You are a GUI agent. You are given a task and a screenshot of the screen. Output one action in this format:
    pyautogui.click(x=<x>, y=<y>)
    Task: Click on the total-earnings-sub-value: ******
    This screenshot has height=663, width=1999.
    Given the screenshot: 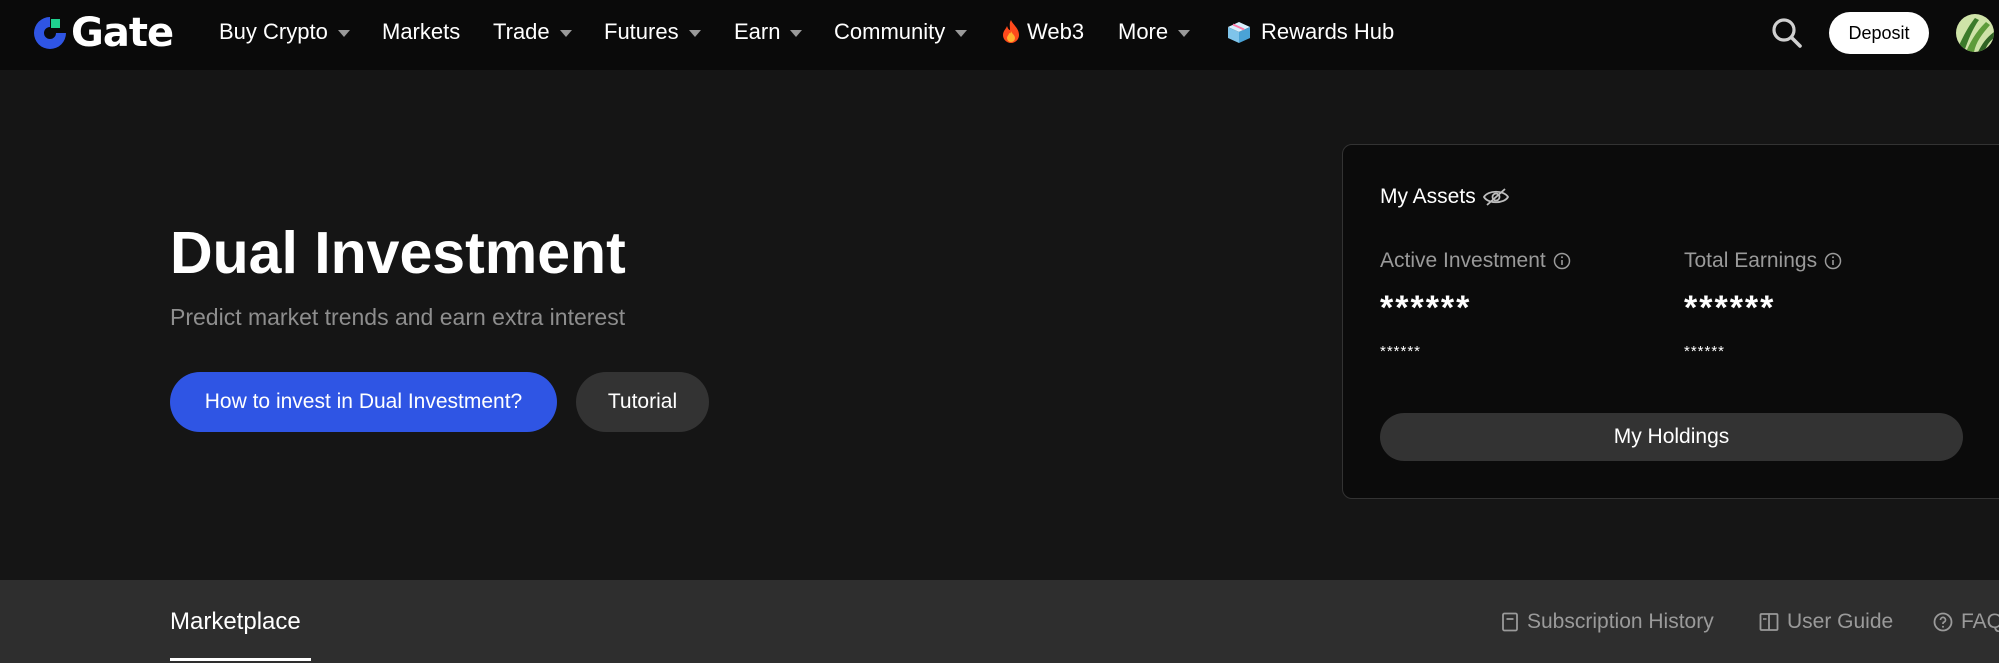 What is the action you would take?
    pyautogui.click(x=1705, y=351)
    